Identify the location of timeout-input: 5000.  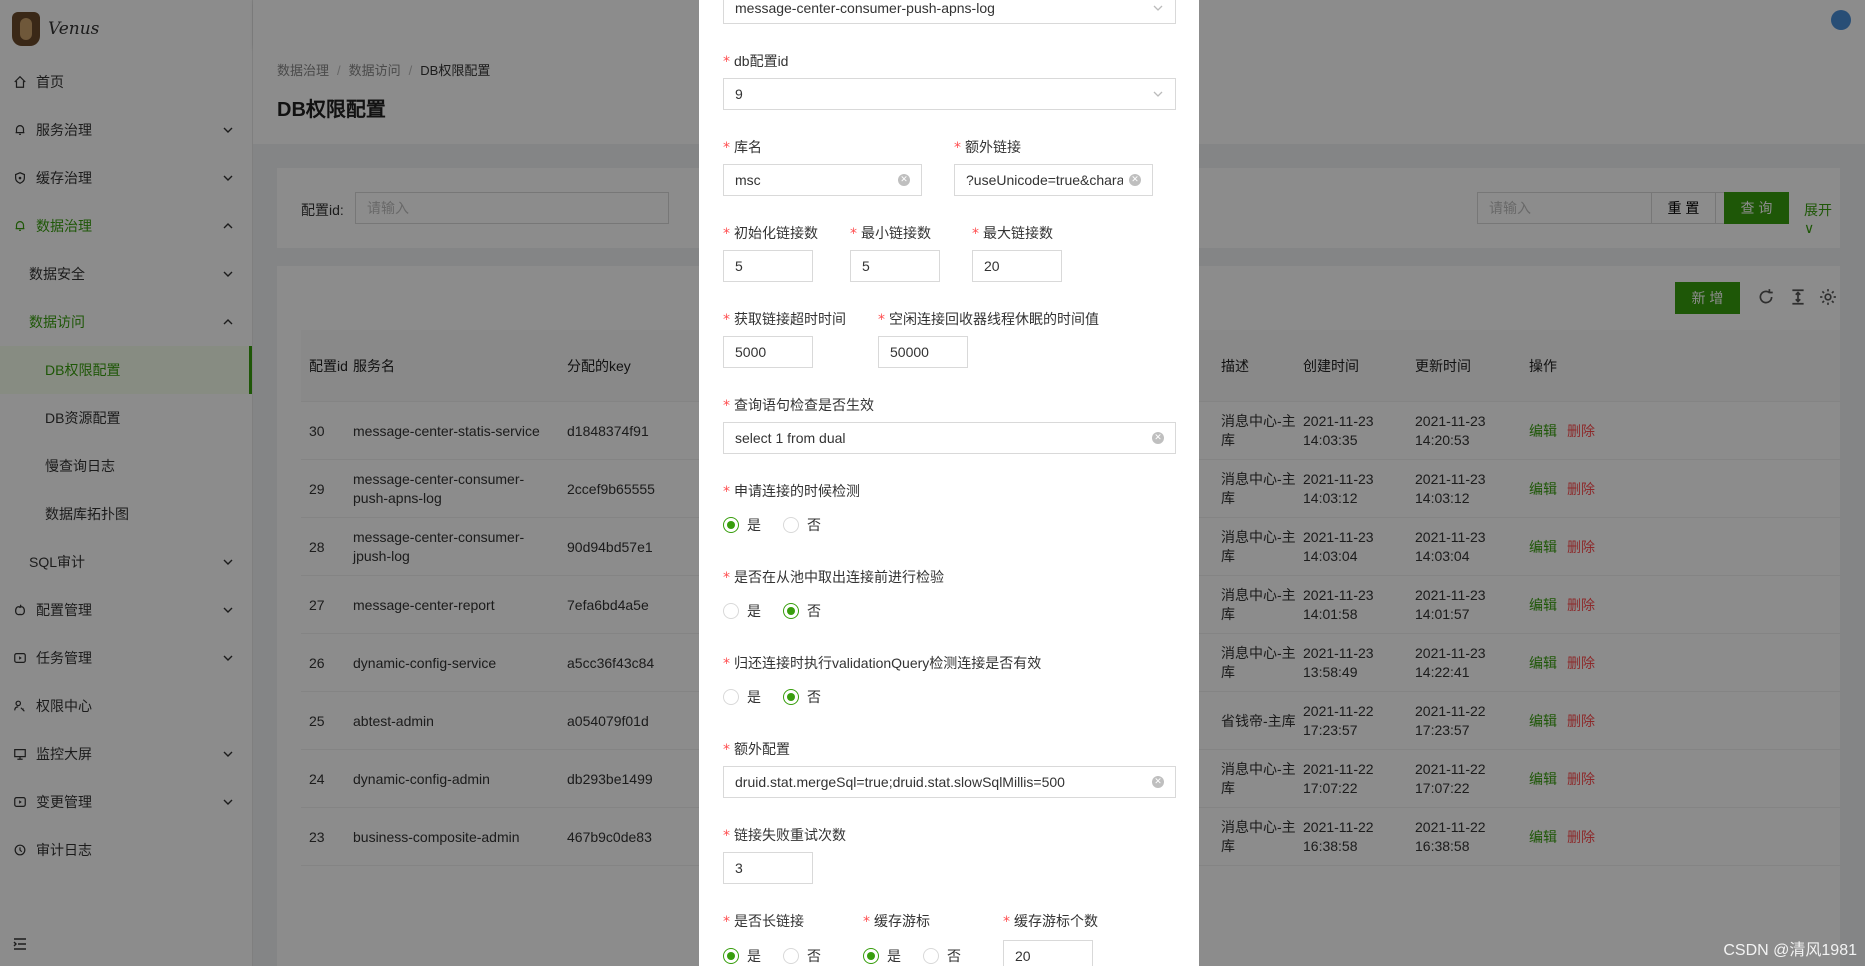
(768, 352).